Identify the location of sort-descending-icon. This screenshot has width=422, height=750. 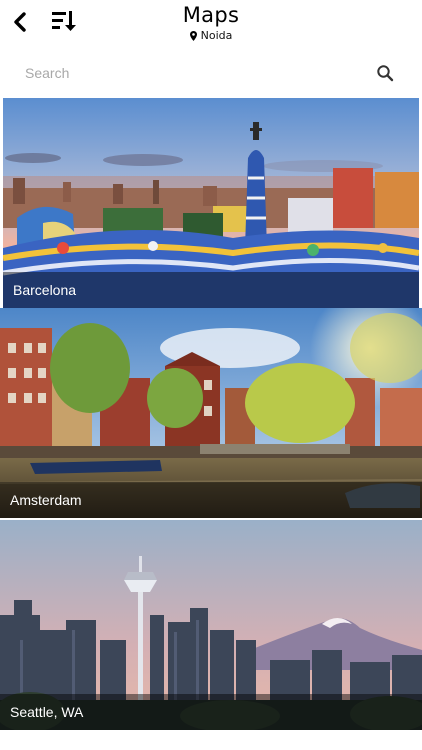
(64, 21).